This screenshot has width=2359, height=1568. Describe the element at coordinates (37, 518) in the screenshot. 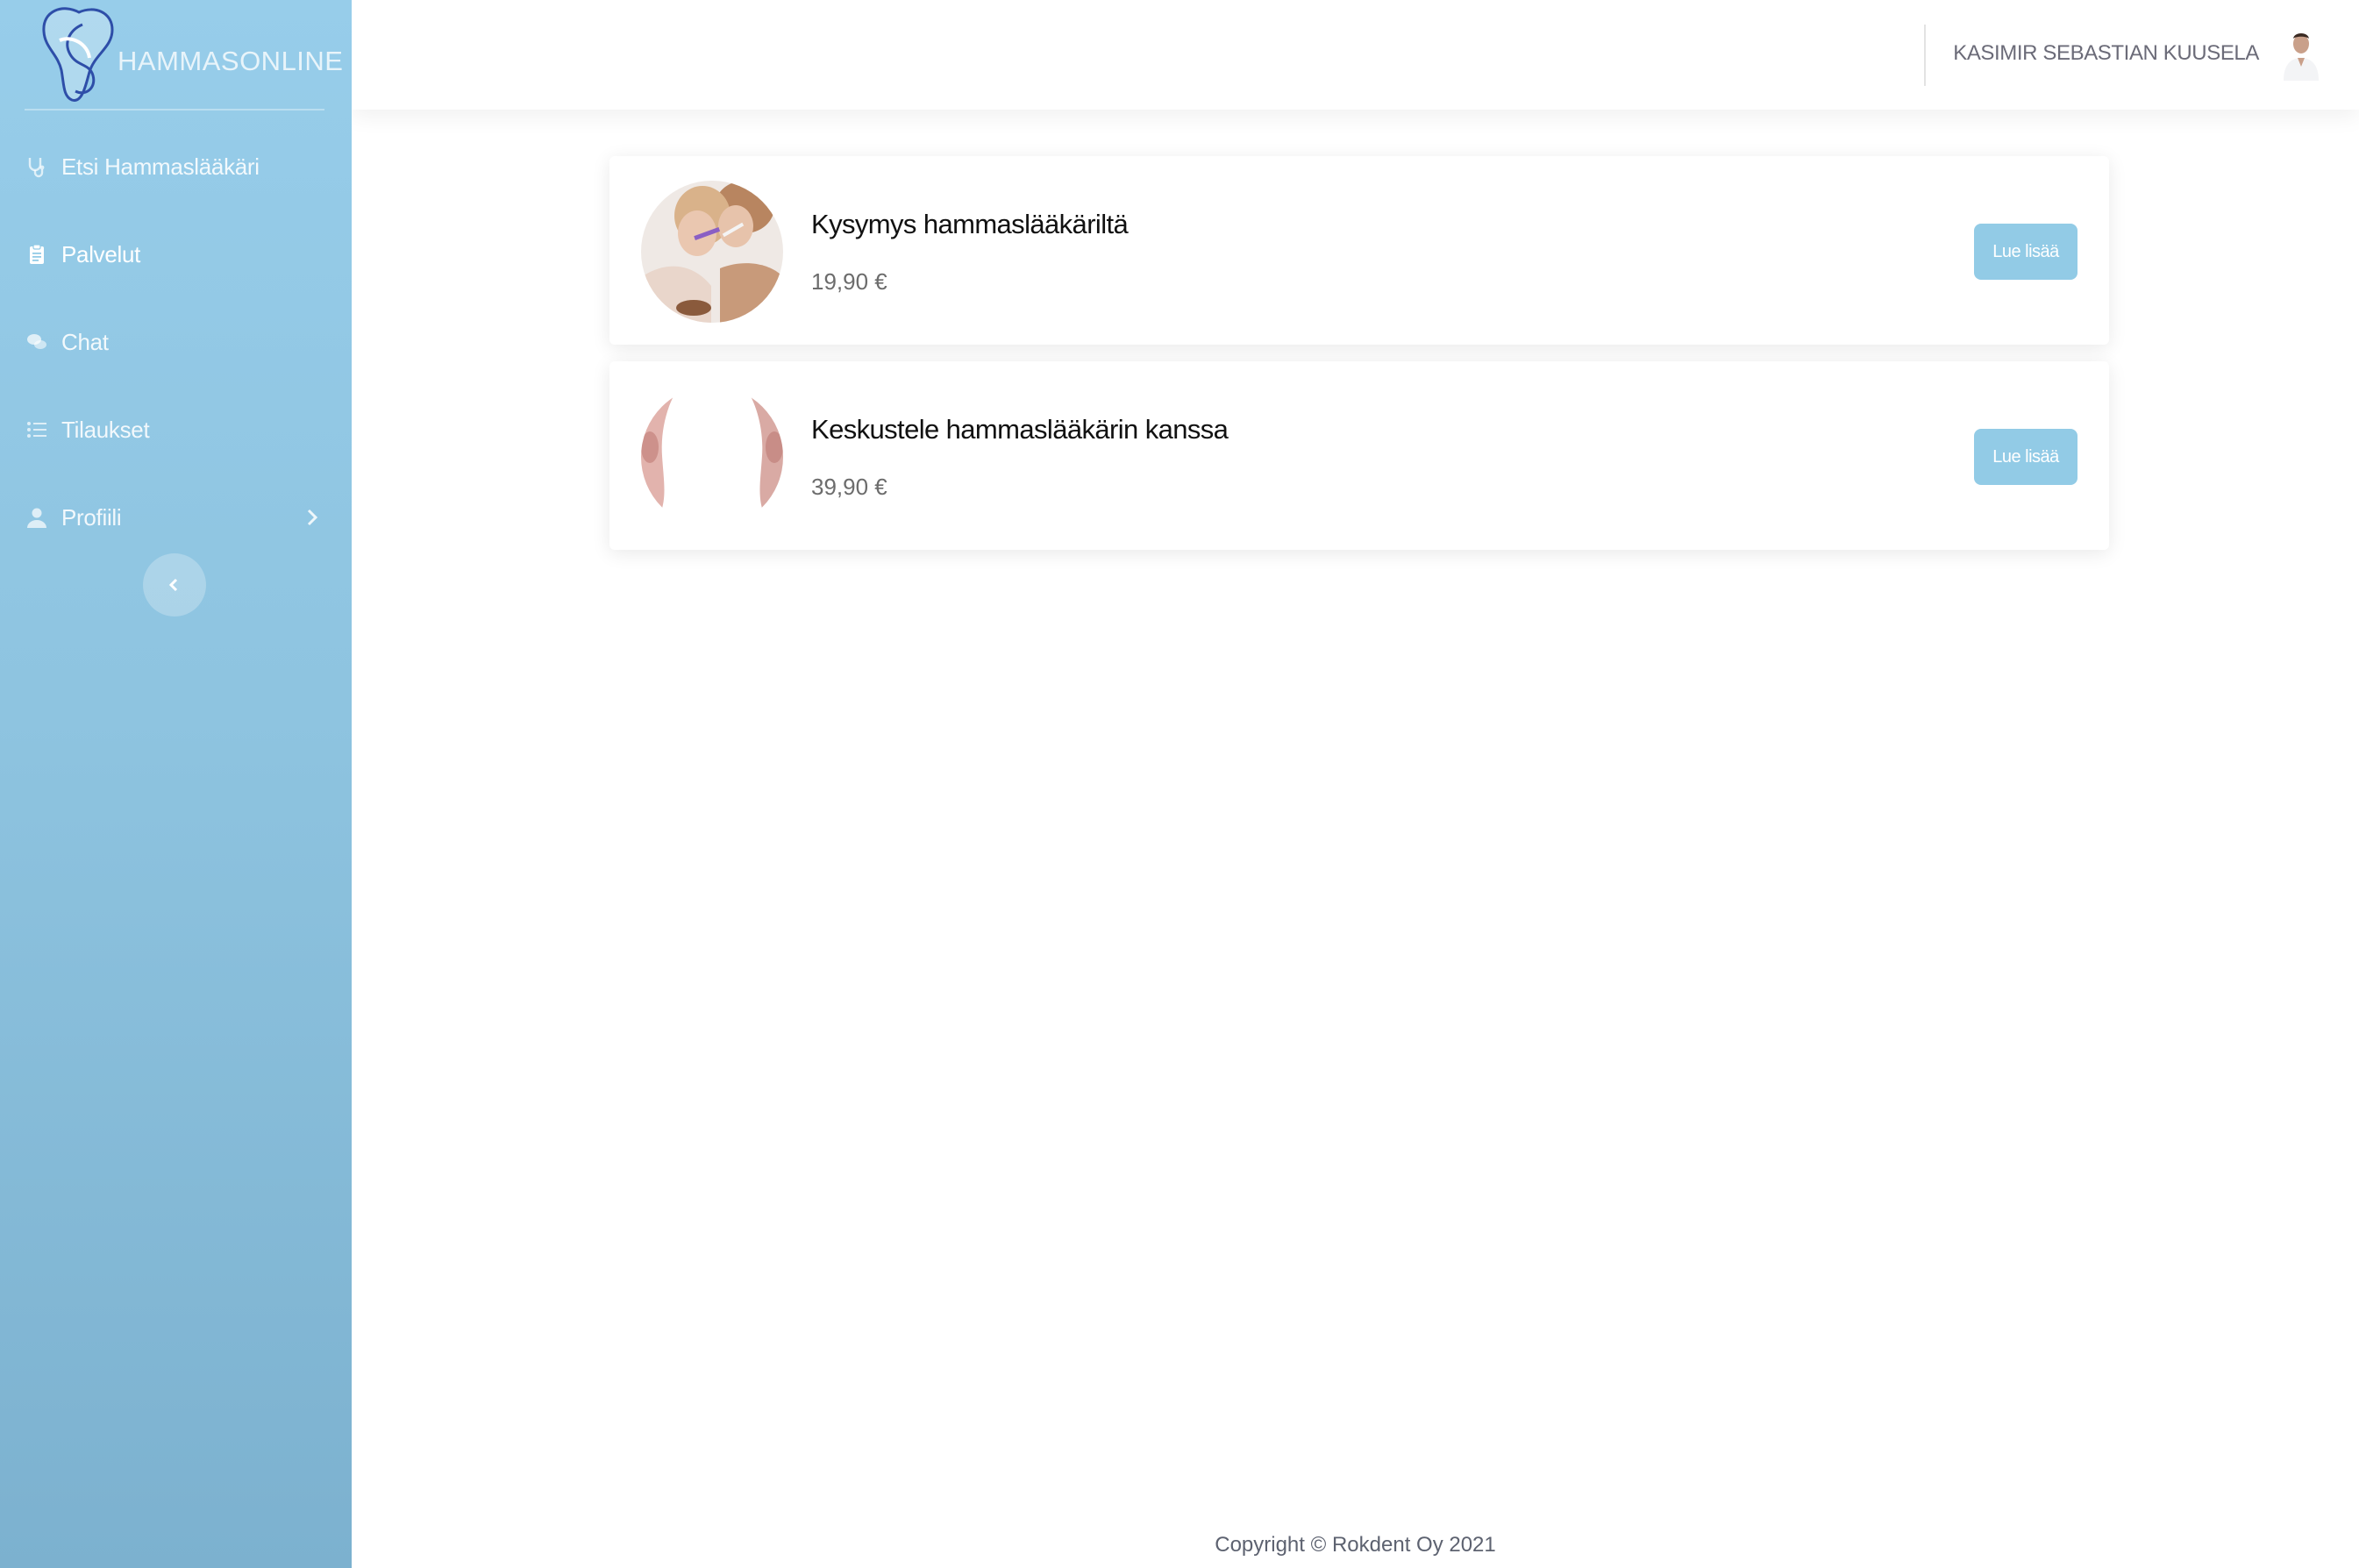

I see `user-icon` at that location.